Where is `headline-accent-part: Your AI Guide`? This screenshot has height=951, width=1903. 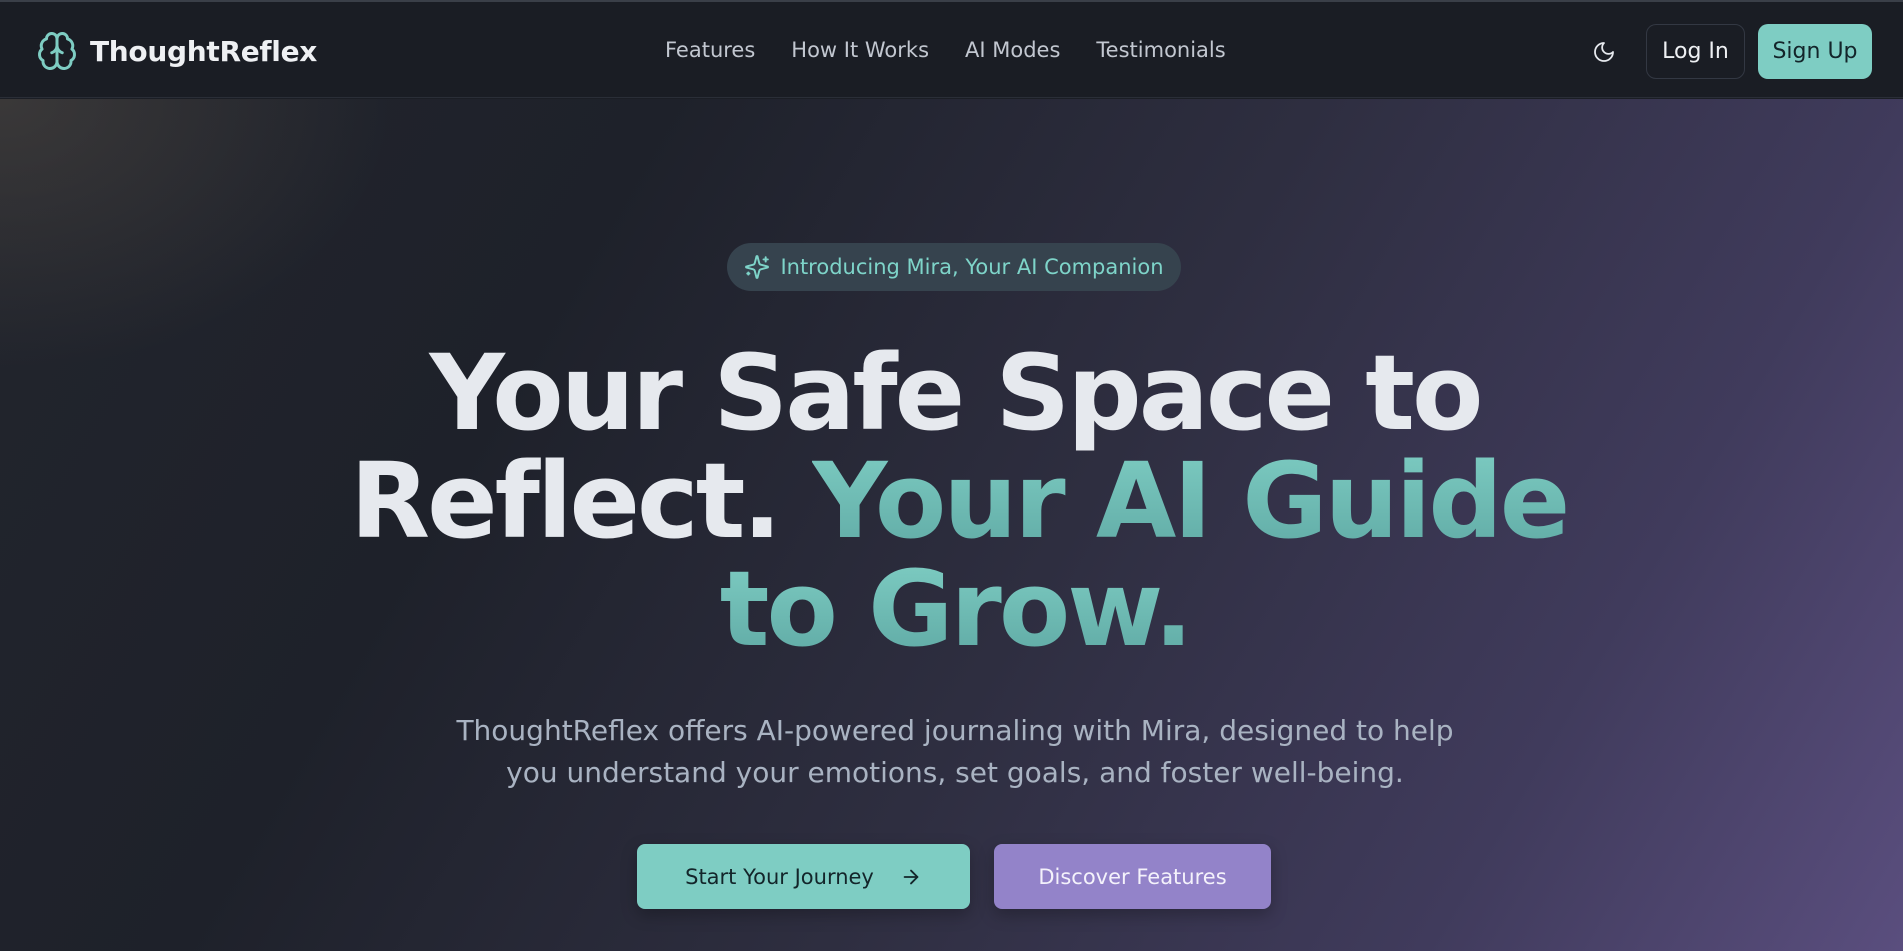
headline-accent-part: Your AI Guide is located at coordinates (1191, 501).